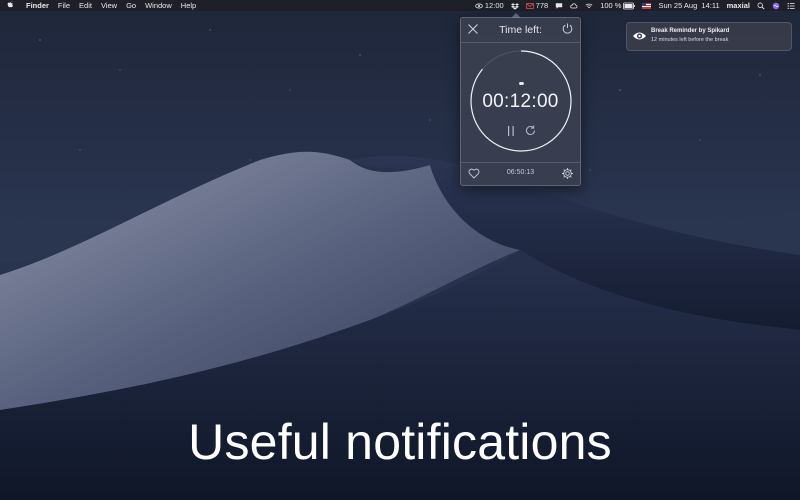 The image size is (800, 500). Describe the element at coordinates (158, 5) in the screenshot. I see `menu-window: Window` at that location.